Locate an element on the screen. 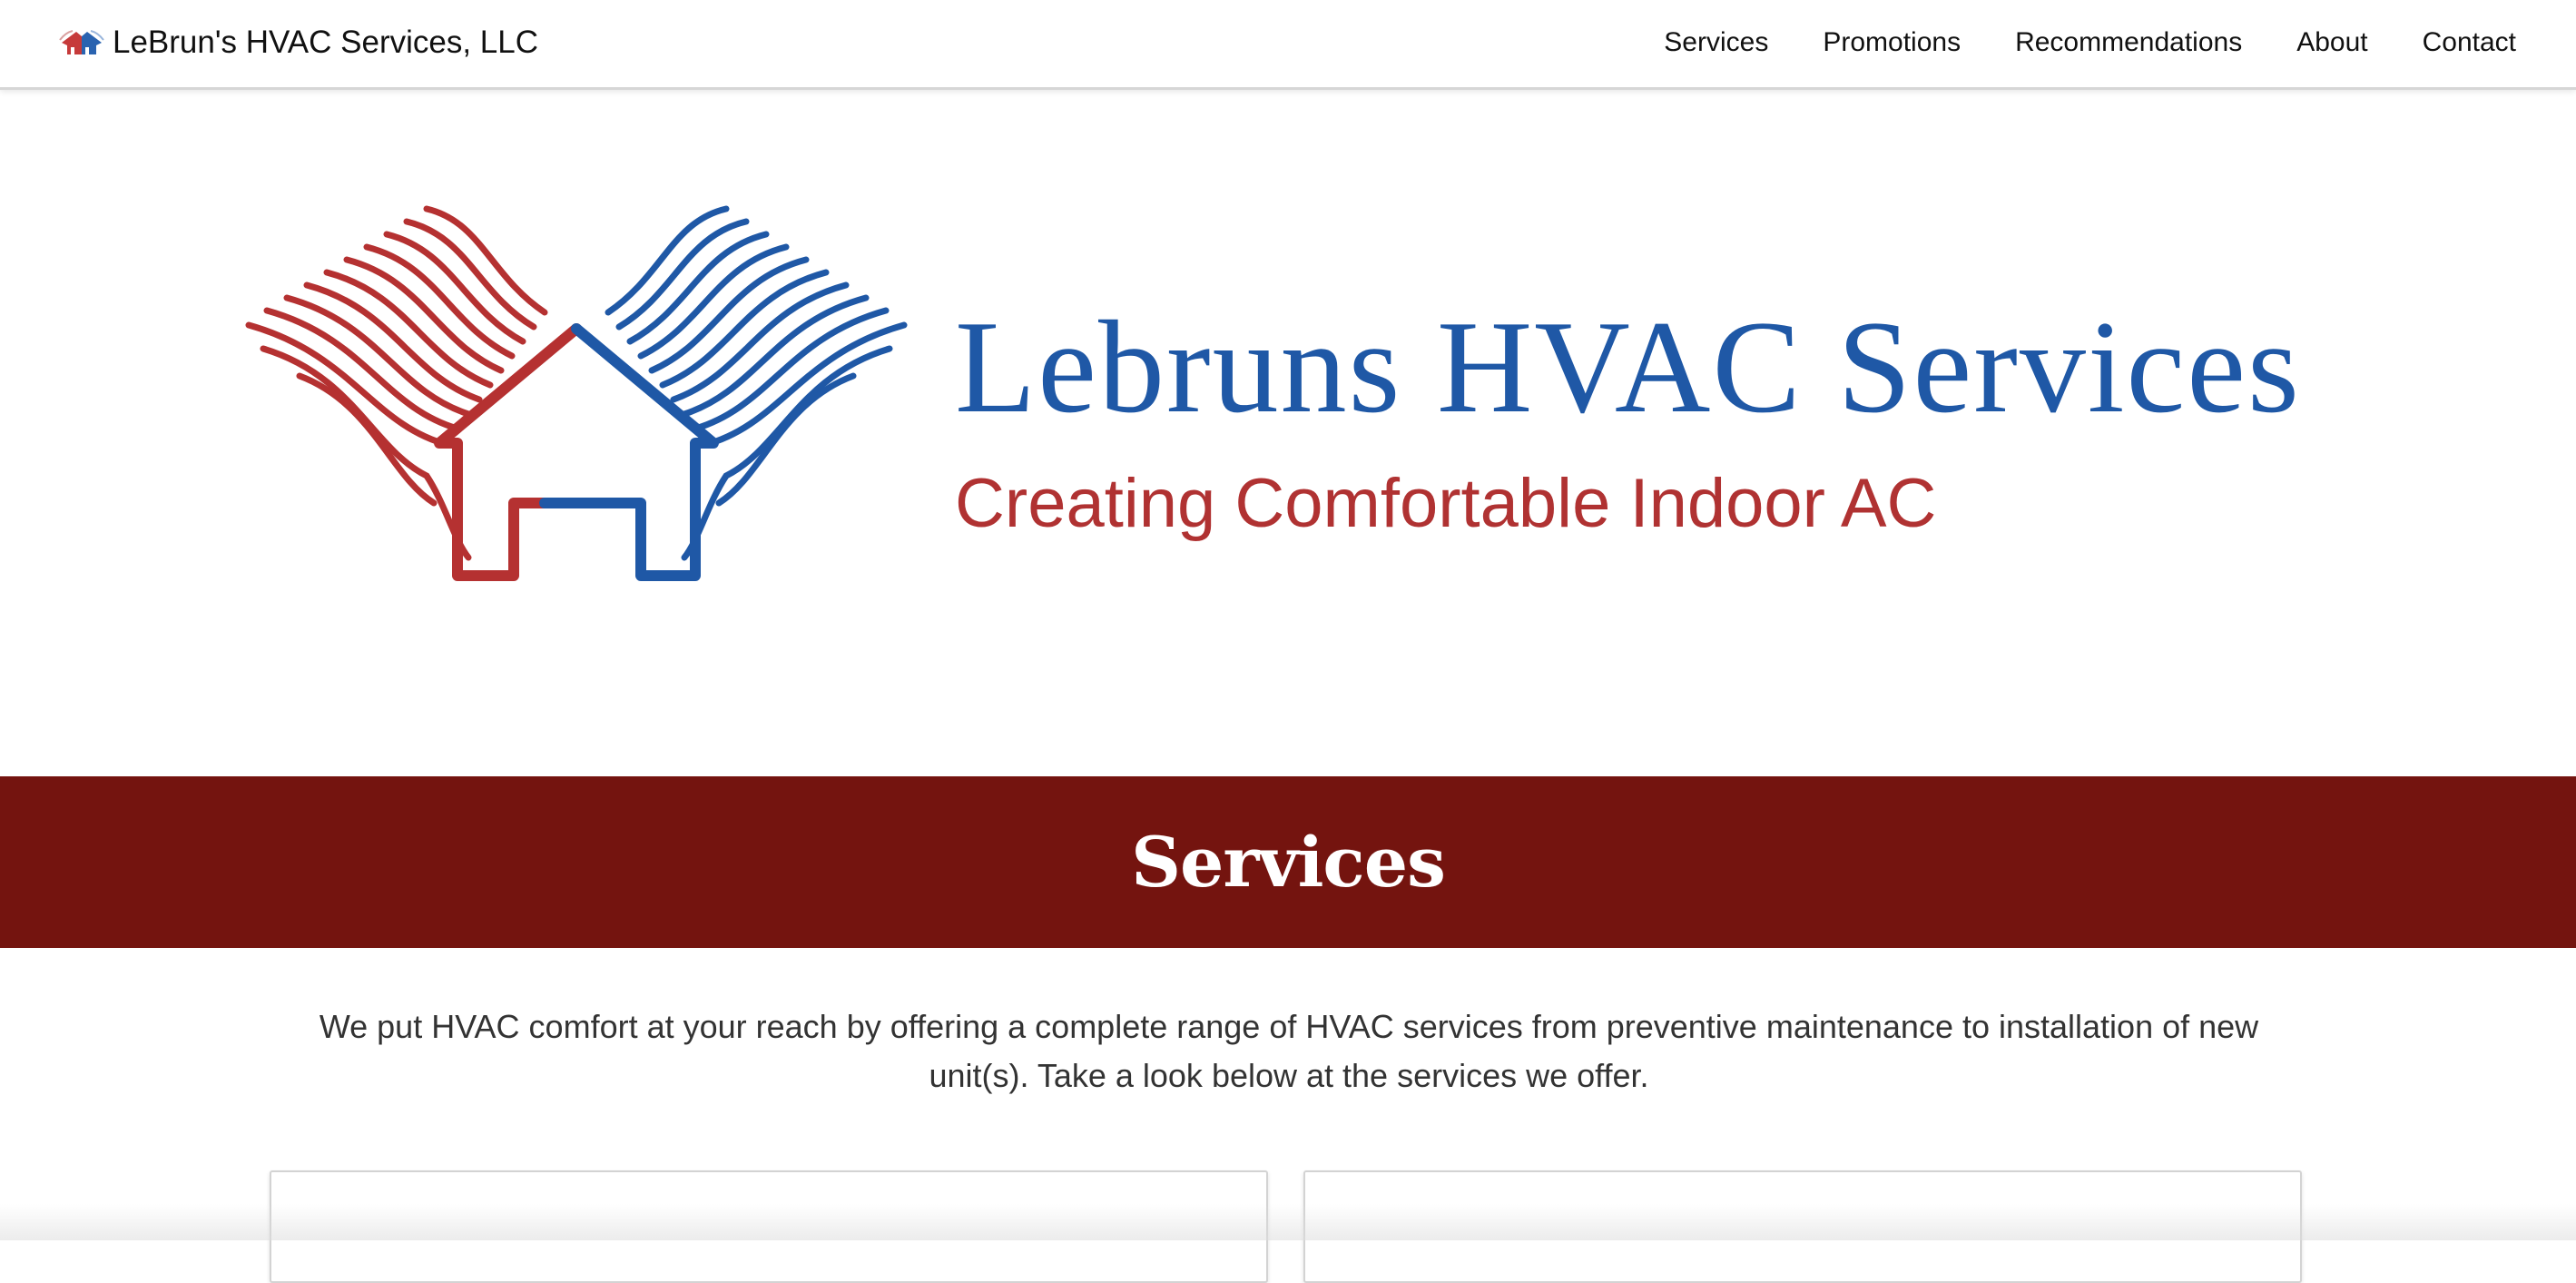 The image size is (2576, 1283). hero-tagline: Creating Comfortable Indoor AC is located at coordinates (1446, 503).